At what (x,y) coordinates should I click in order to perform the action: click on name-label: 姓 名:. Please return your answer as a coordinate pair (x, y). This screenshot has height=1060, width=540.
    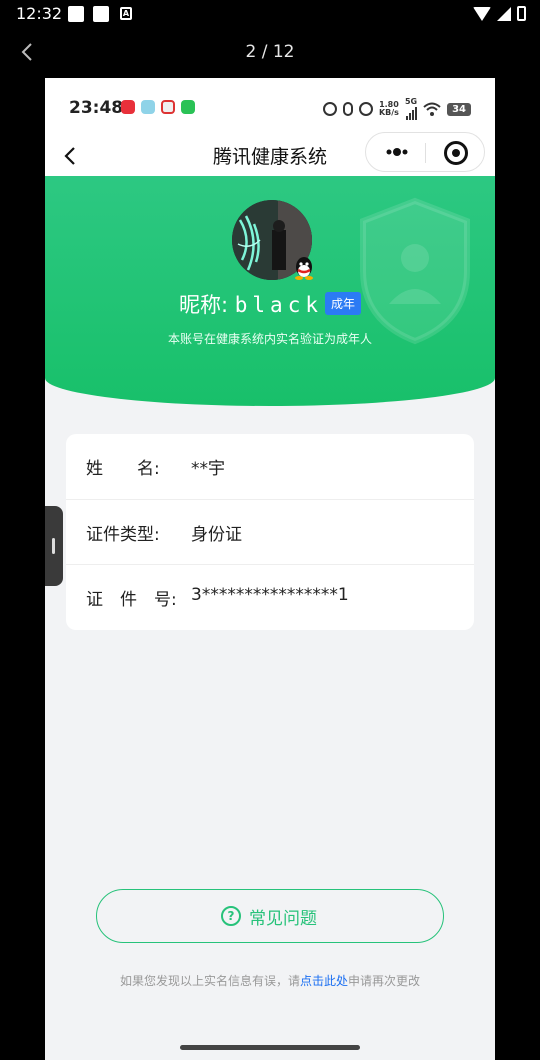
    Looking at the image, I should click on (123, 469).